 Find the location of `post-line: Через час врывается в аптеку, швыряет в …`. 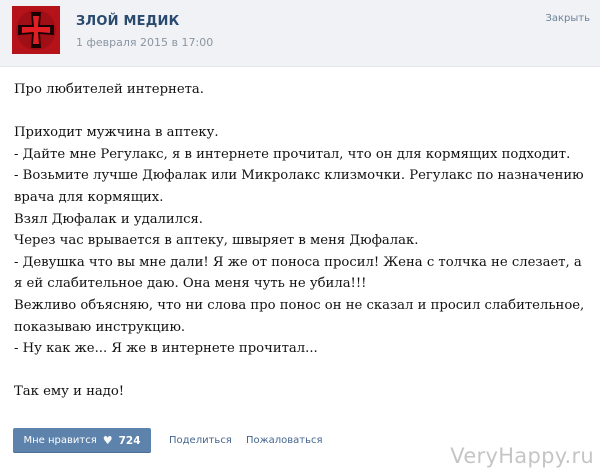

post-line: Через час врывается в аптеку, швыряет в … is located at coordinates (216, 241).